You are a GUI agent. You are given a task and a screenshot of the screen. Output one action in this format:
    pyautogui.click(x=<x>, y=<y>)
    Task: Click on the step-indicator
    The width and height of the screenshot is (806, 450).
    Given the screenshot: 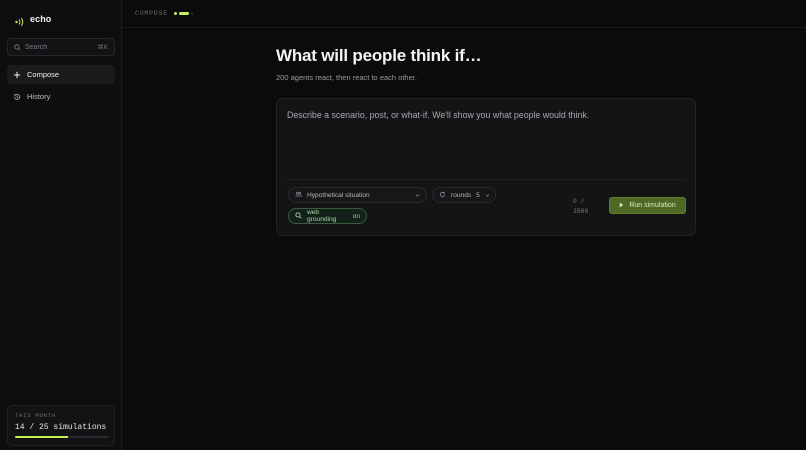 What is the action you would take?
    pyautogui.click(x=183, y=13)
    